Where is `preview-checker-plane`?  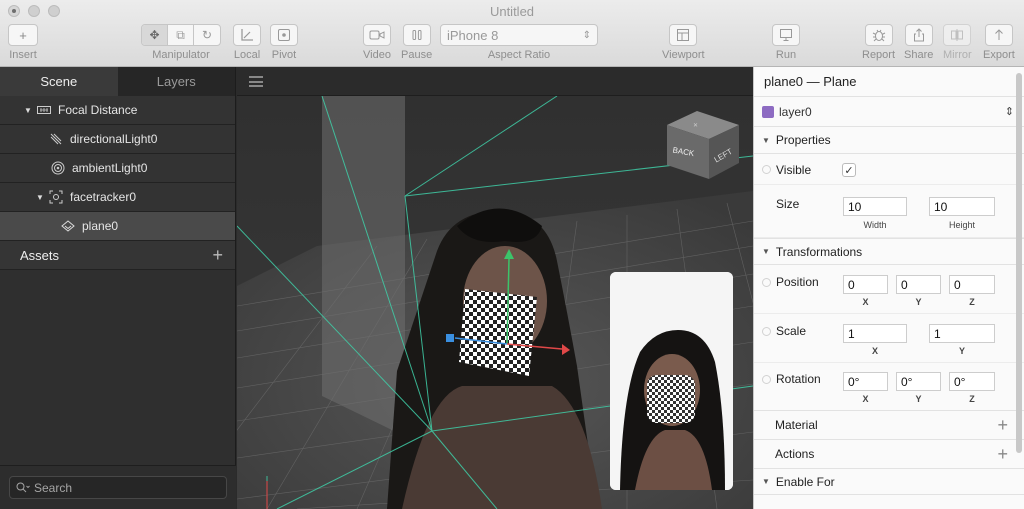 preview-checker-plane is located at coordinates (671, 399).